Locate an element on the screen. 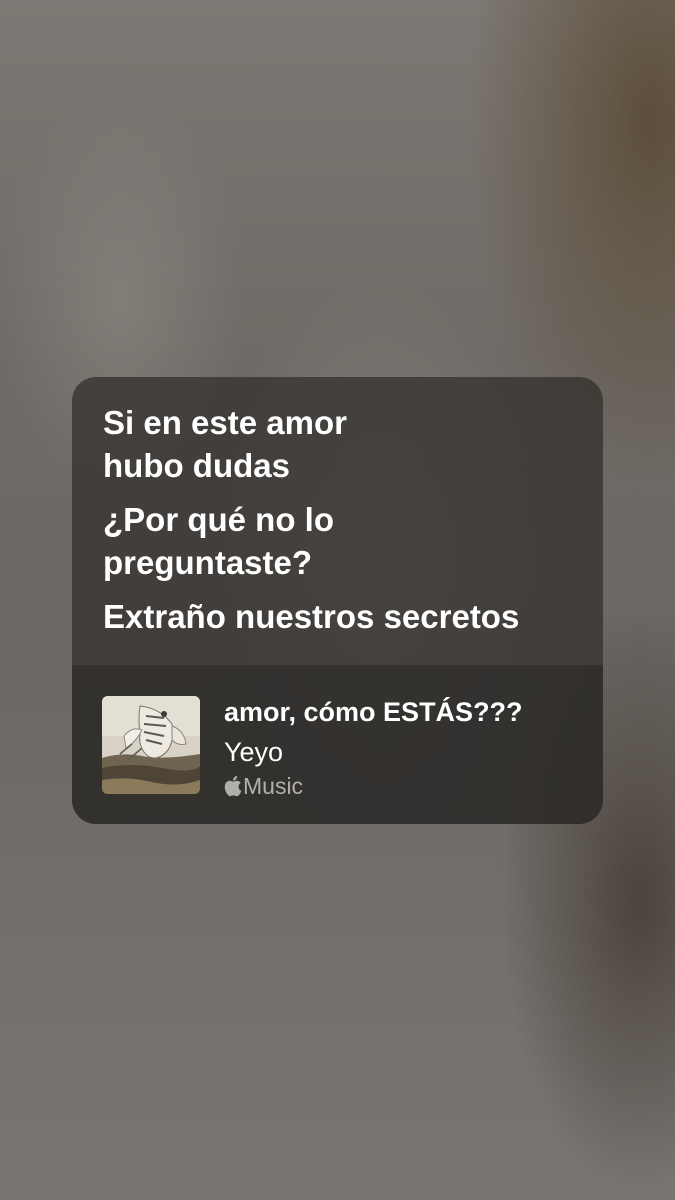 Image resolution: width=675 pixels, height=1200 pixels. song-title: amor, cómo ESTÁS??? is located at coordinates (373, 712).